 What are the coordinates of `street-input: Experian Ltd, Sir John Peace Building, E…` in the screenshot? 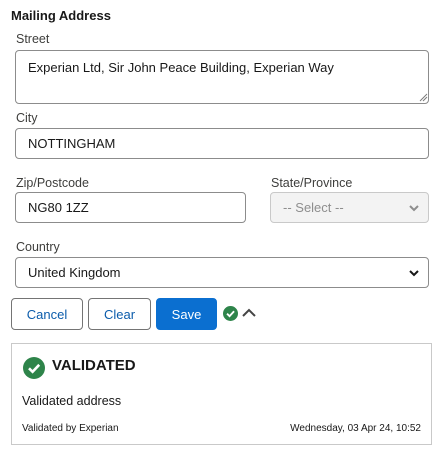 It's located at (222, 77).